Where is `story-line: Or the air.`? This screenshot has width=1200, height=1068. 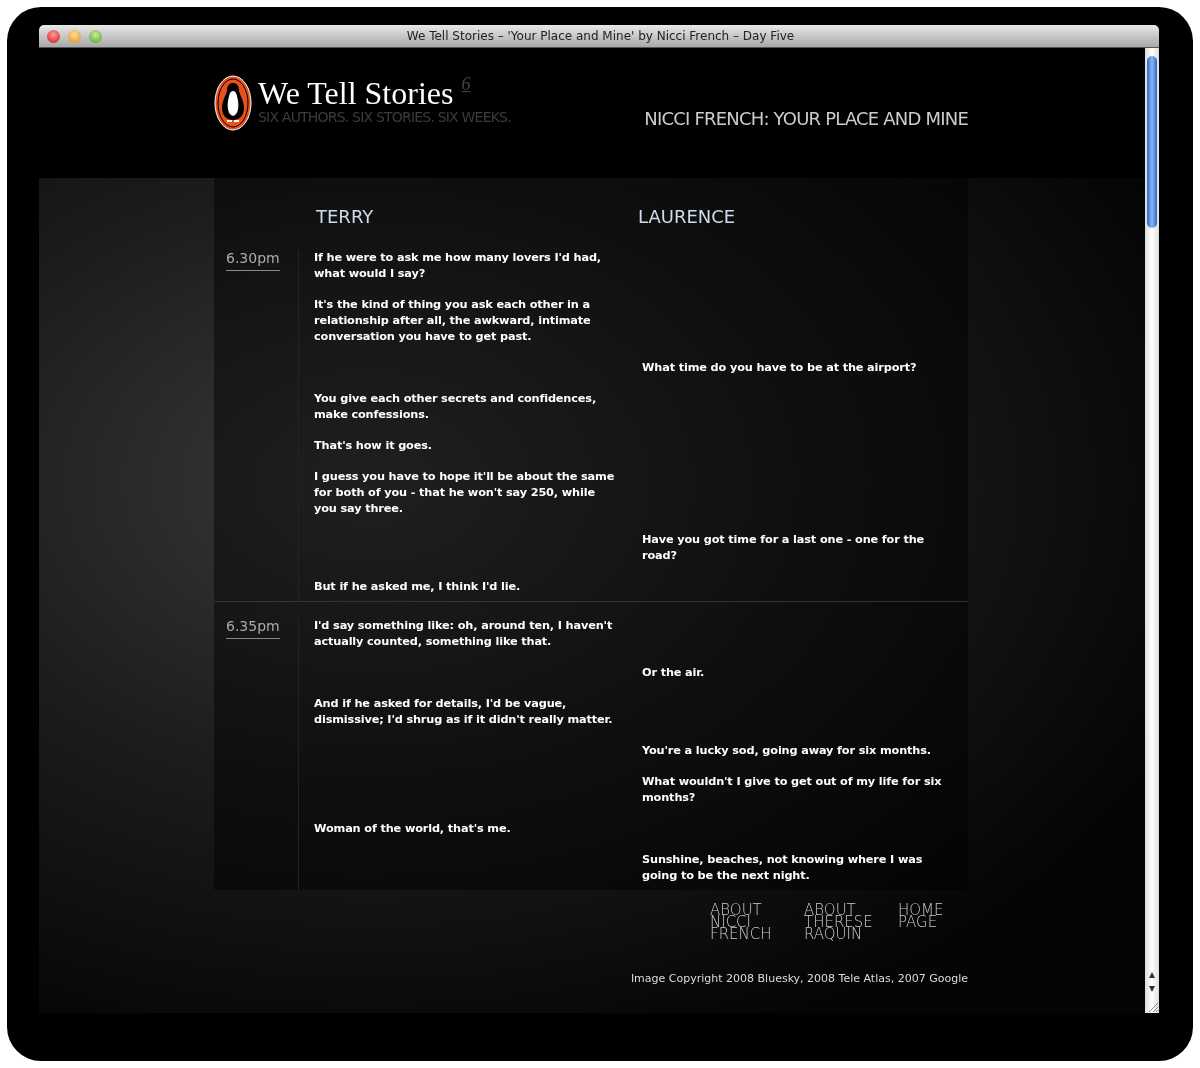 story-line: Or the air. is located at coordinates (673, 673).